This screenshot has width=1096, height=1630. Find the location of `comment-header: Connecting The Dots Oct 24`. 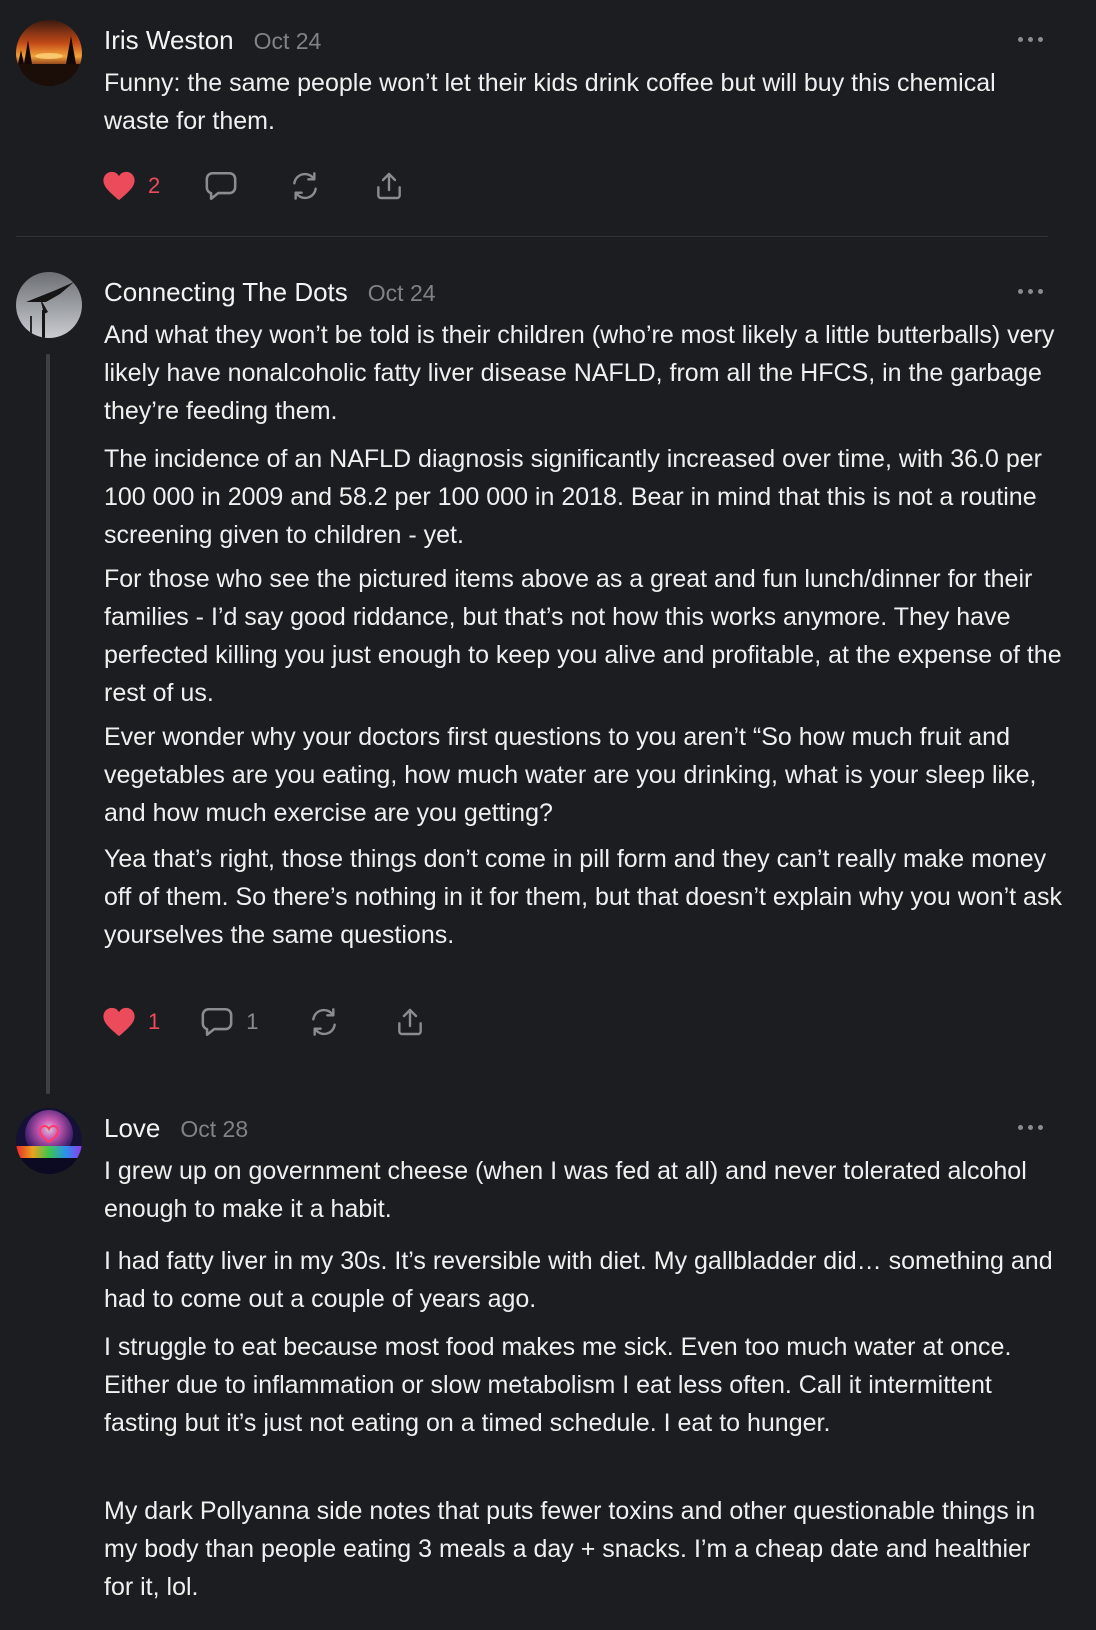

comment-header: Connecting The Dots Oct 24 is located at coordinates (270, 292).